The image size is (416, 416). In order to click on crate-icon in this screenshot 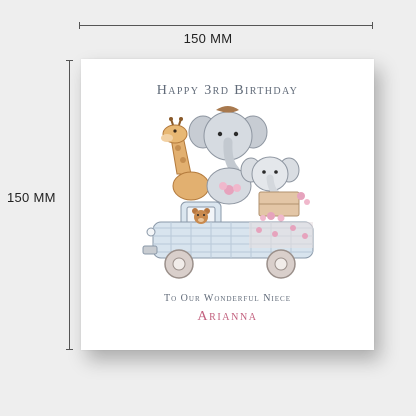, I will do `click(279, 204)`.